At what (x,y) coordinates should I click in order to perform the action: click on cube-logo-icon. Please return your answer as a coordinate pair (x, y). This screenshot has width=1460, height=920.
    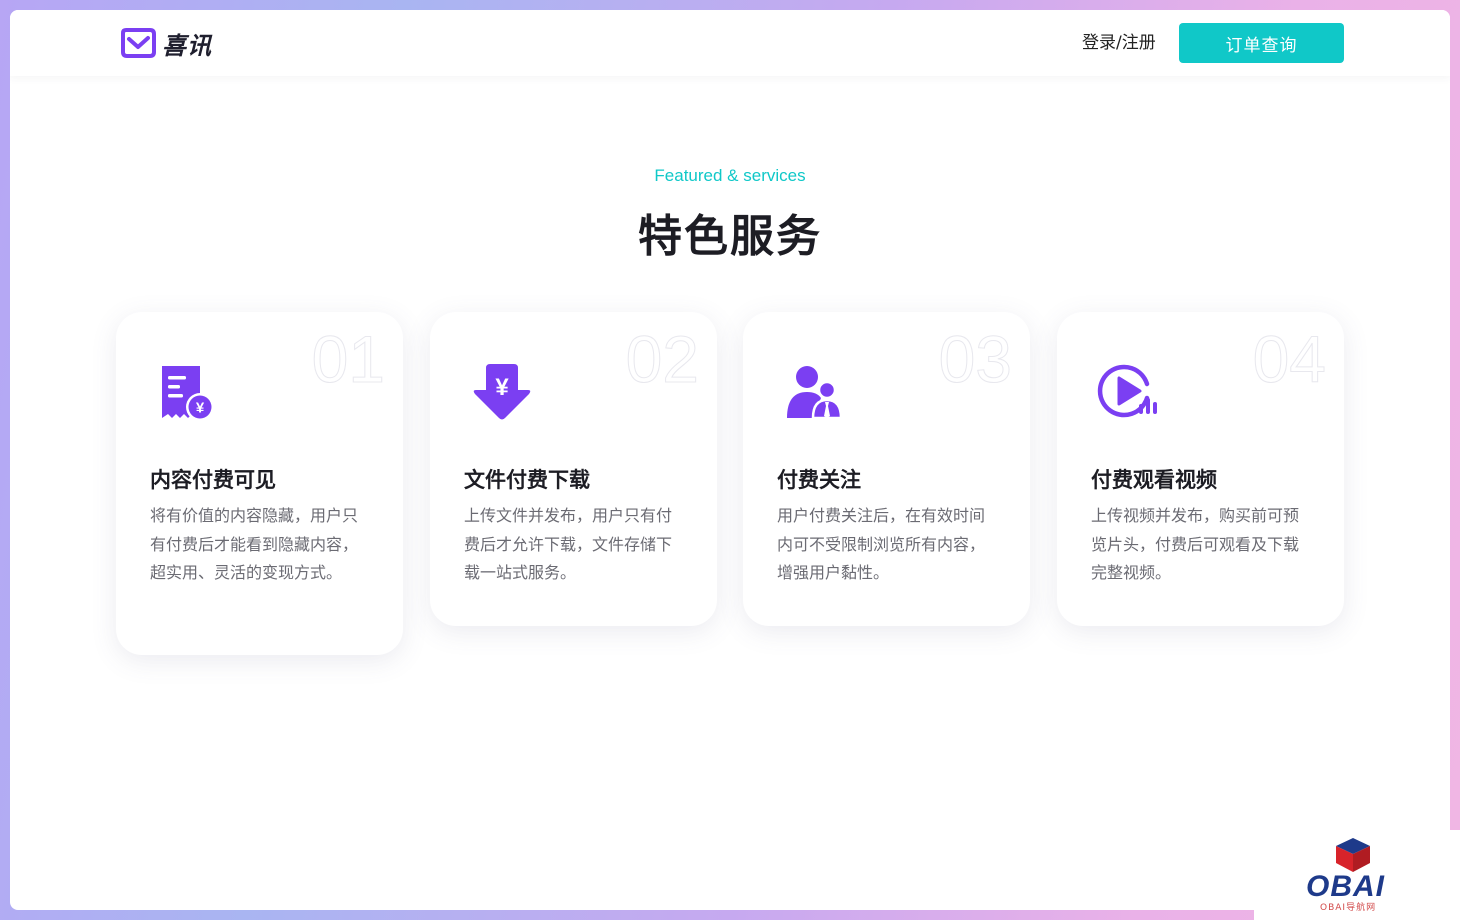
    Looking at the image, I should click on (1353, 855).